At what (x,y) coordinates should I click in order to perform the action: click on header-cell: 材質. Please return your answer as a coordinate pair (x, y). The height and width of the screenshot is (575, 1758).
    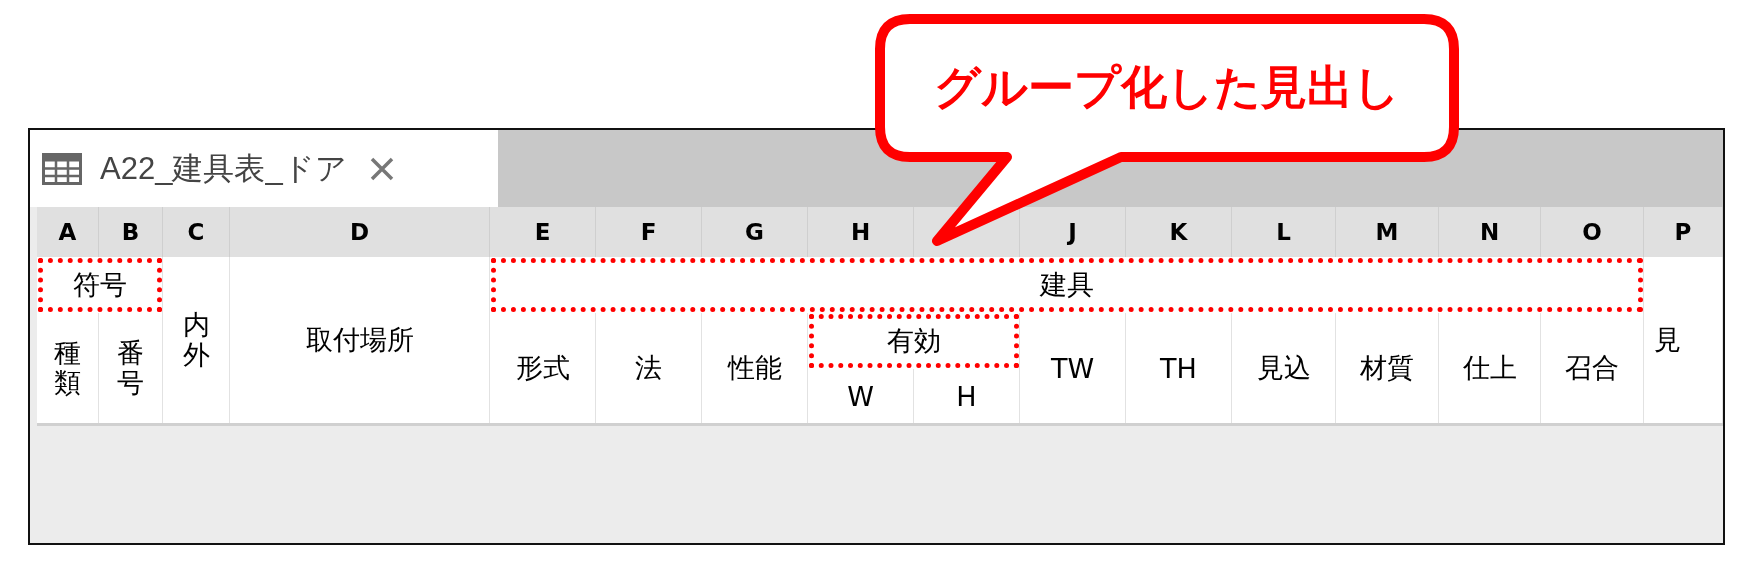
    Looking at the image, I should click on (1387, 368).